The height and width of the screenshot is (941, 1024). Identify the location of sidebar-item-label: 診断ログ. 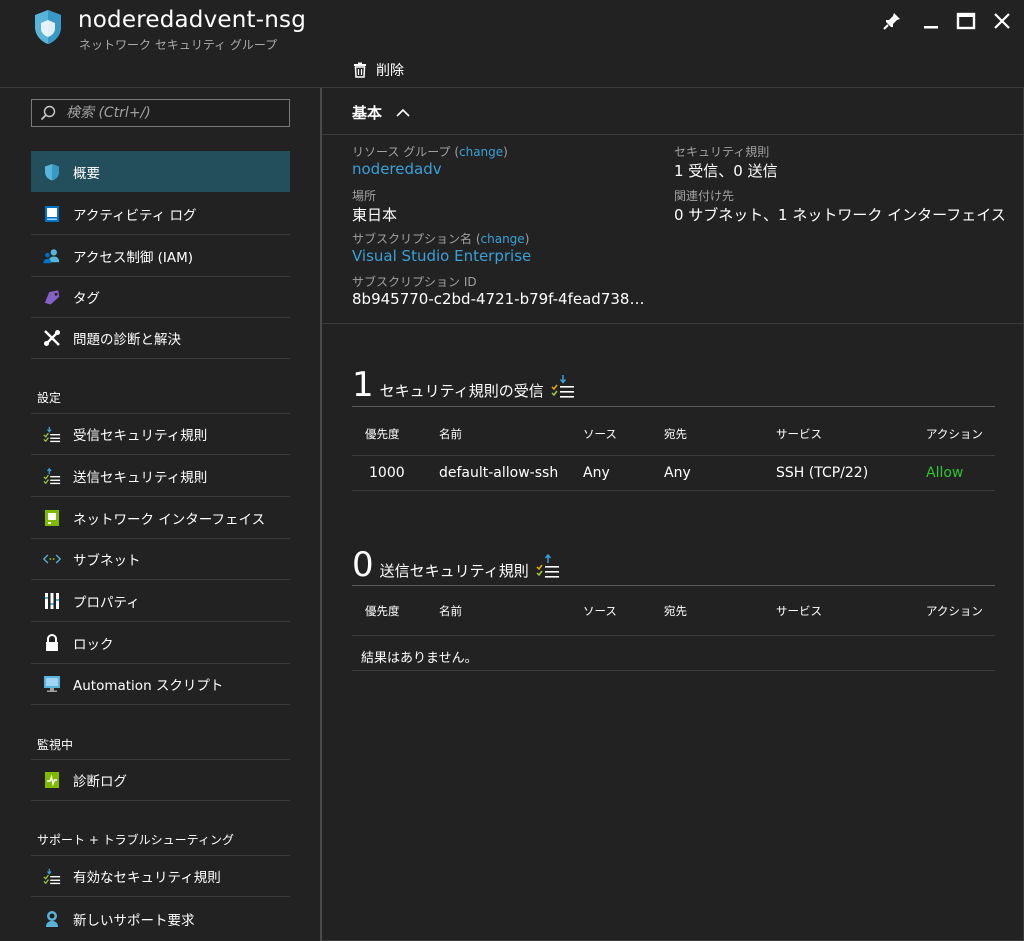
(100, 782).